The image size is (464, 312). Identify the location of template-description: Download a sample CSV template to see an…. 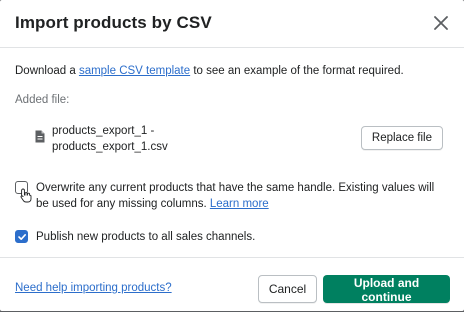
(209, 71).